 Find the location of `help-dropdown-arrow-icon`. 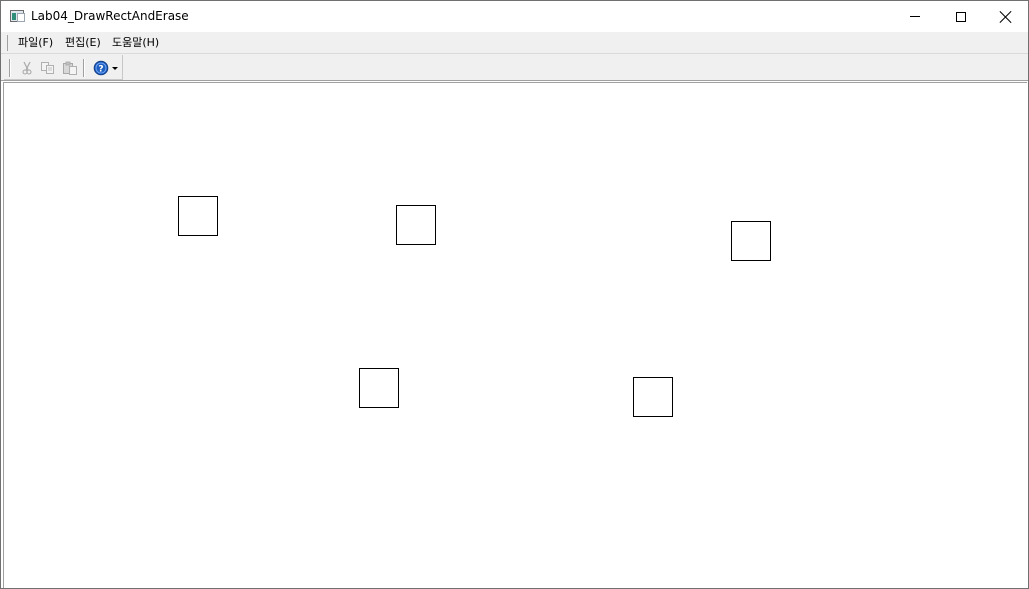

help-dropdown-arrow-icon is located at coordinates (115, 68).